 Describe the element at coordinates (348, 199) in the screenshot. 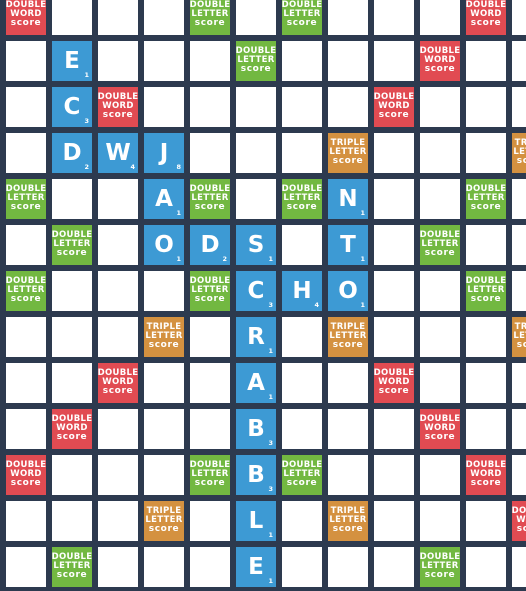

I see `letter-tile: N1` at that location.